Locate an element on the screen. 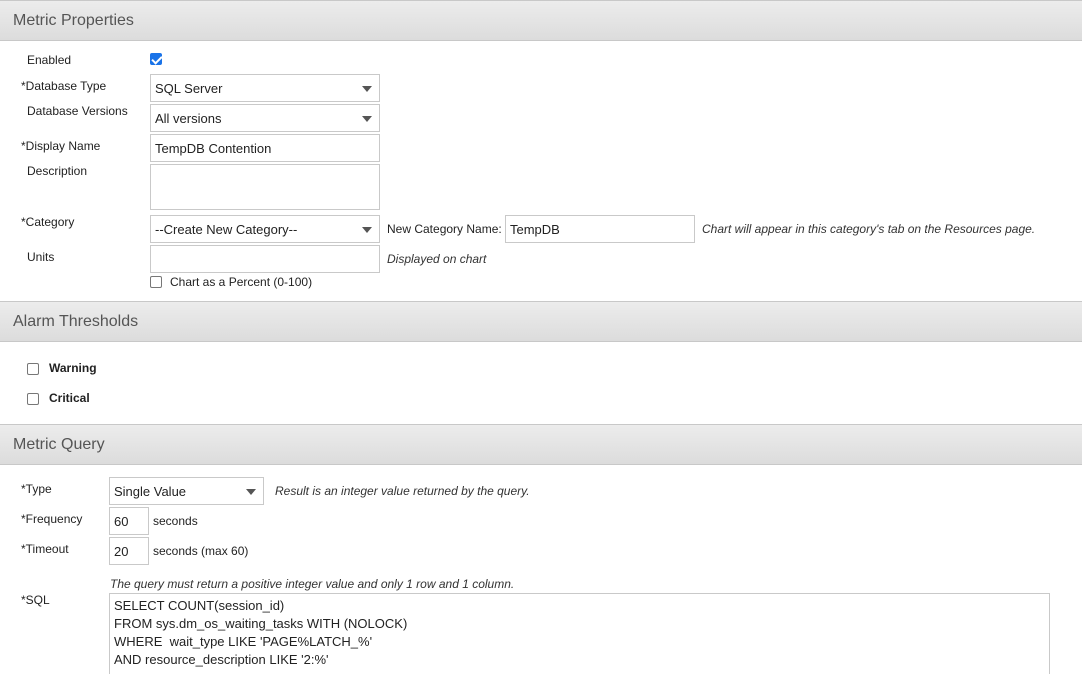  warning-checkbox is located at coordinates (33, 369).